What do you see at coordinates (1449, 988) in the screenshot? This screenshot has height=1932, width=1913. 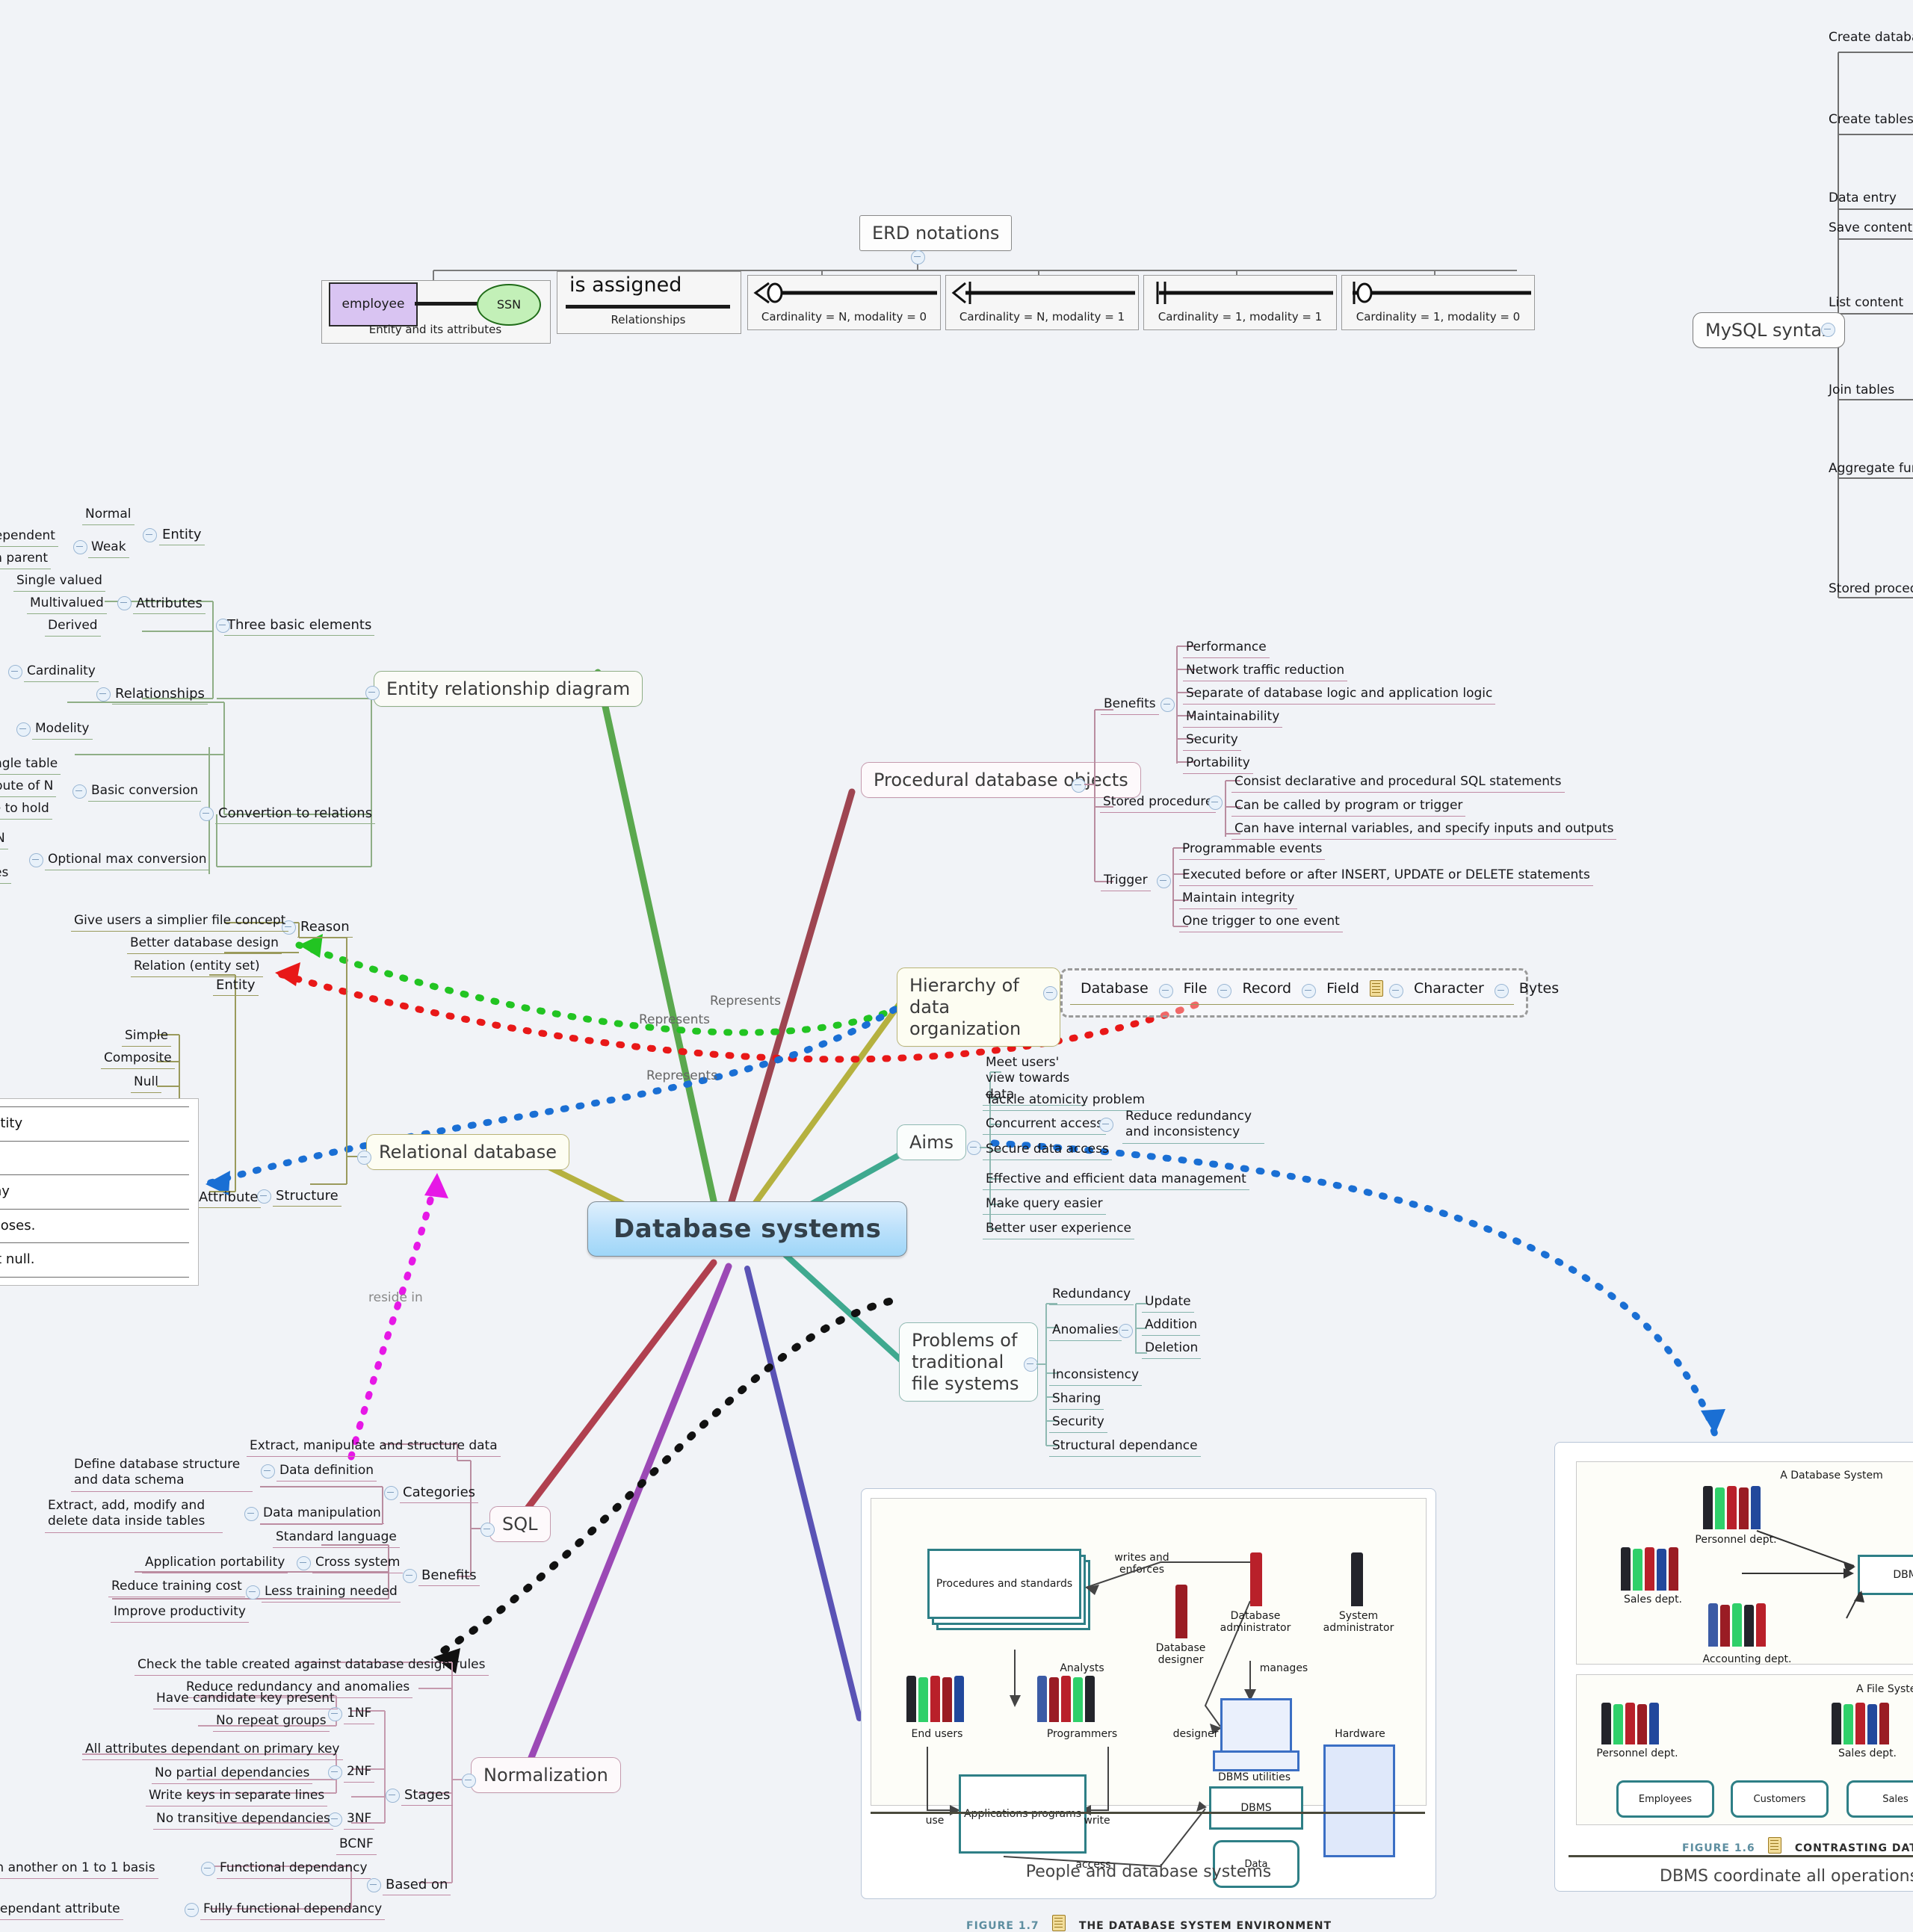 I see `hierarchy-level-character: Character` at bounding box center [1449, 988].